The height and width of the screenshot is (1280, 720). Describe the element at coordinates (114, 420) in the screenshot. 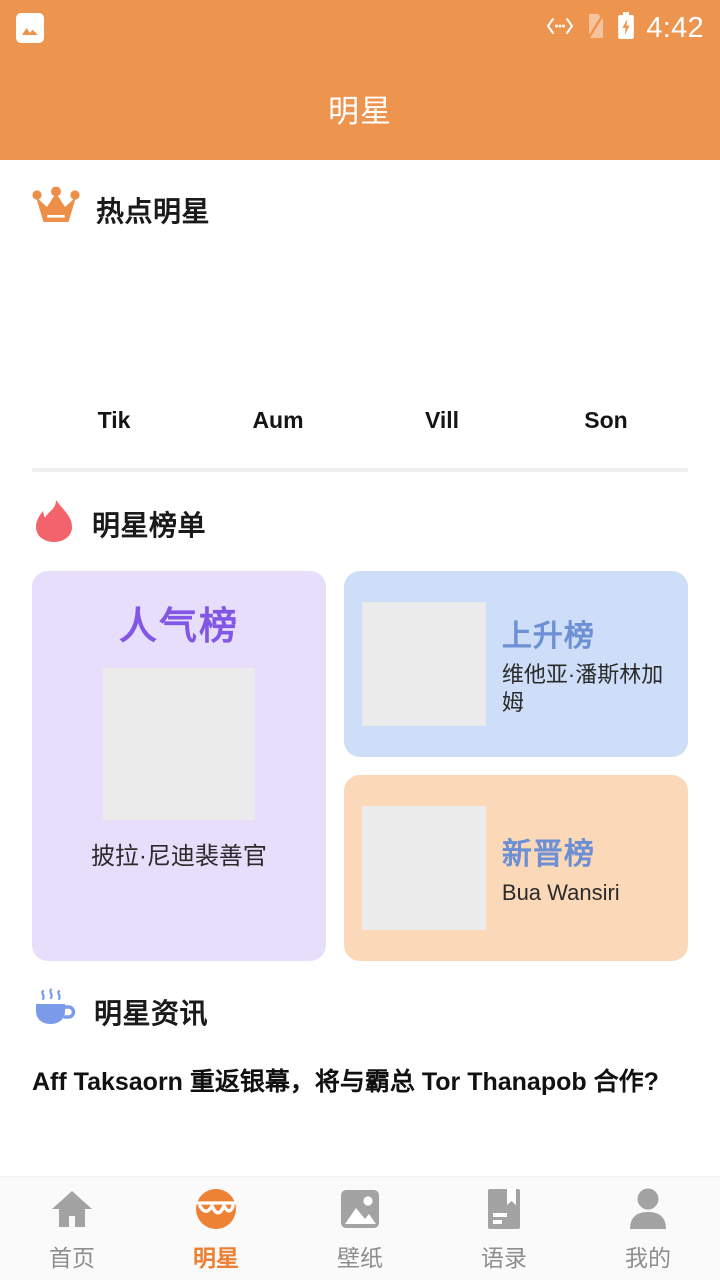

I see `hot-star-name: Tik` at that location.